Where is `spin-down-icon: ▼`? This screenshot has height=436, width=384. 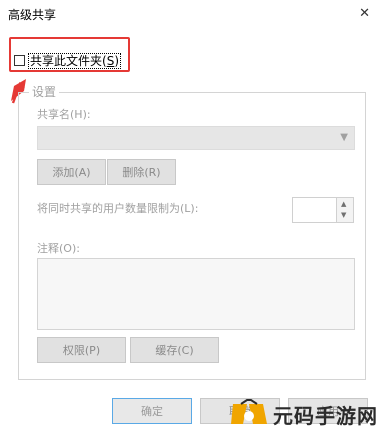
spin-down-icon: ▼ is located at coordinates (343, 215).